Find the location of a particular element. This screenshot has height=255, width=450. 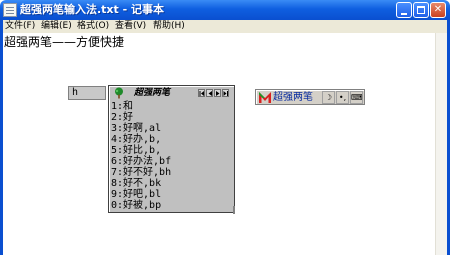

notepad-icon is located at coordinates (10, 10).